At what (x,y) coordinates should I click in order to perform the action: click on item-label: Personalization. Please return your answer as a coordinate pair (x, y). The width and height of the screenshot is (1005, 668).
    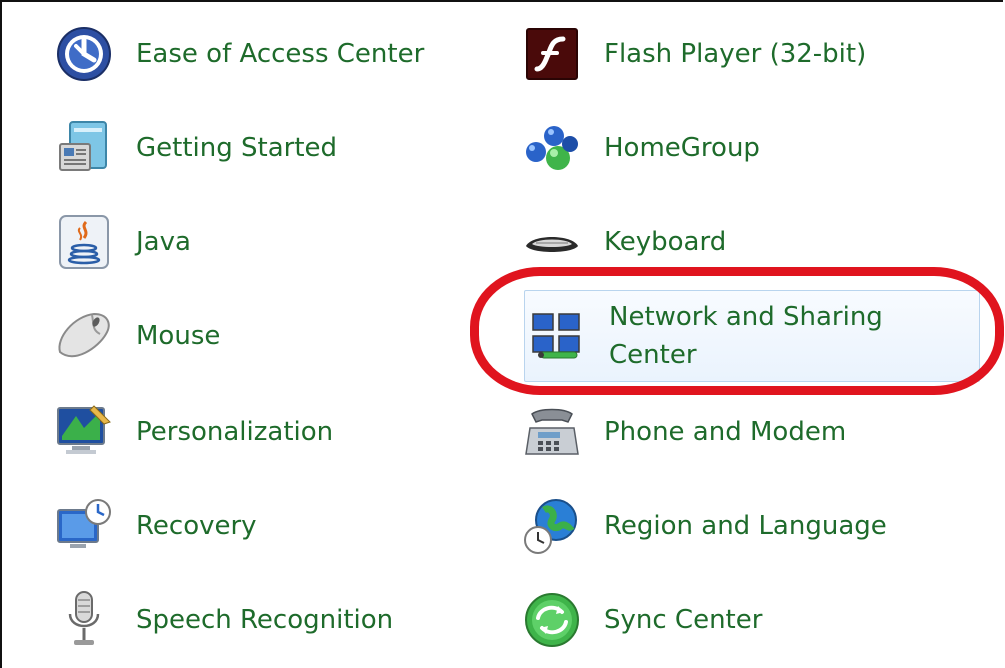
    Looking at the image, I should click on (235, 432).